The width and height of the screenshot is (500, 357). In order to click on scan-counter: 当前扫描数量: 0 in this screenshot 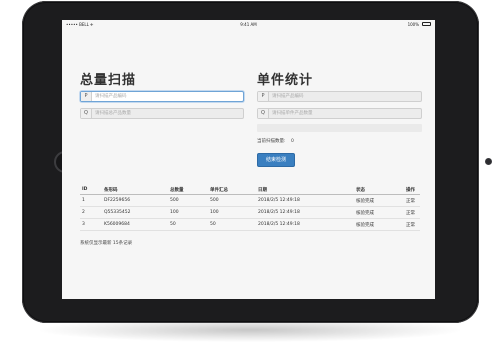, I will do `click(277, 141)`.